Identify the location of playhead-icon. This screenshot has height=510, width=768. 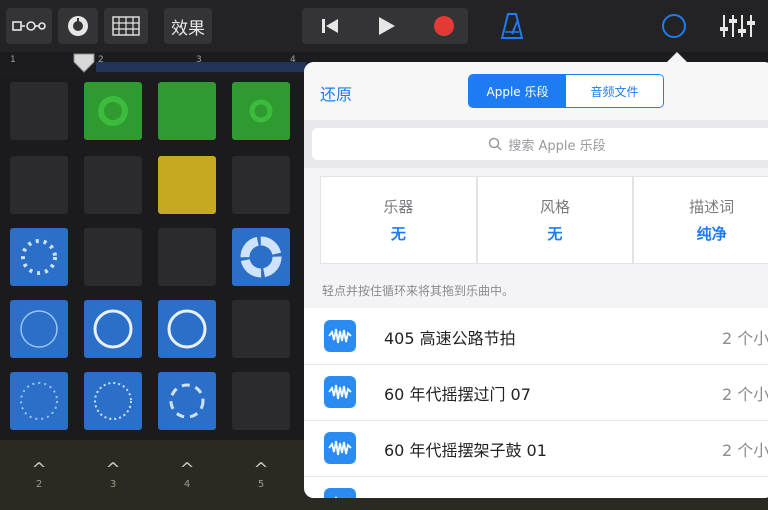
(84, 63).